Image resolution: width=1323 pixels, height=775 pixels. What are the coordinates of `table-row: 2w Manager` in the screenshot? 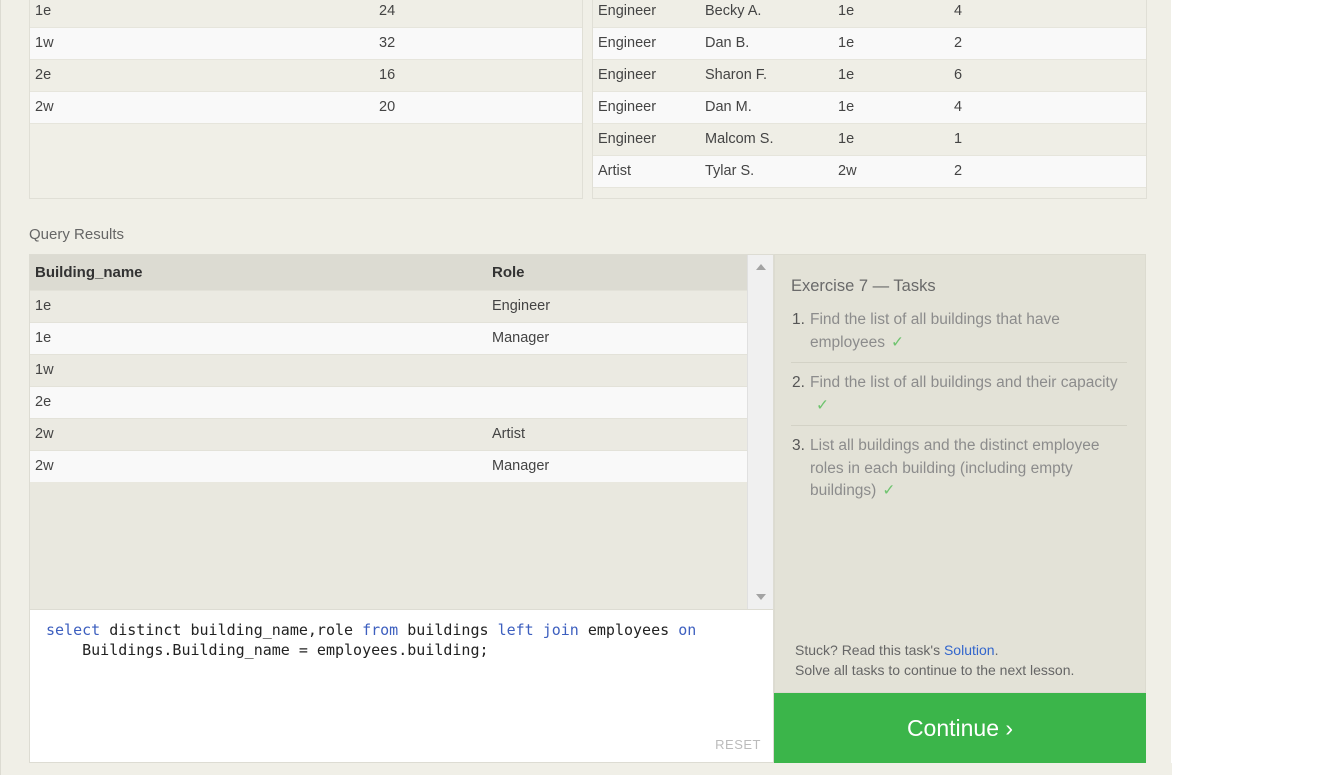 It's located at (389, 465).